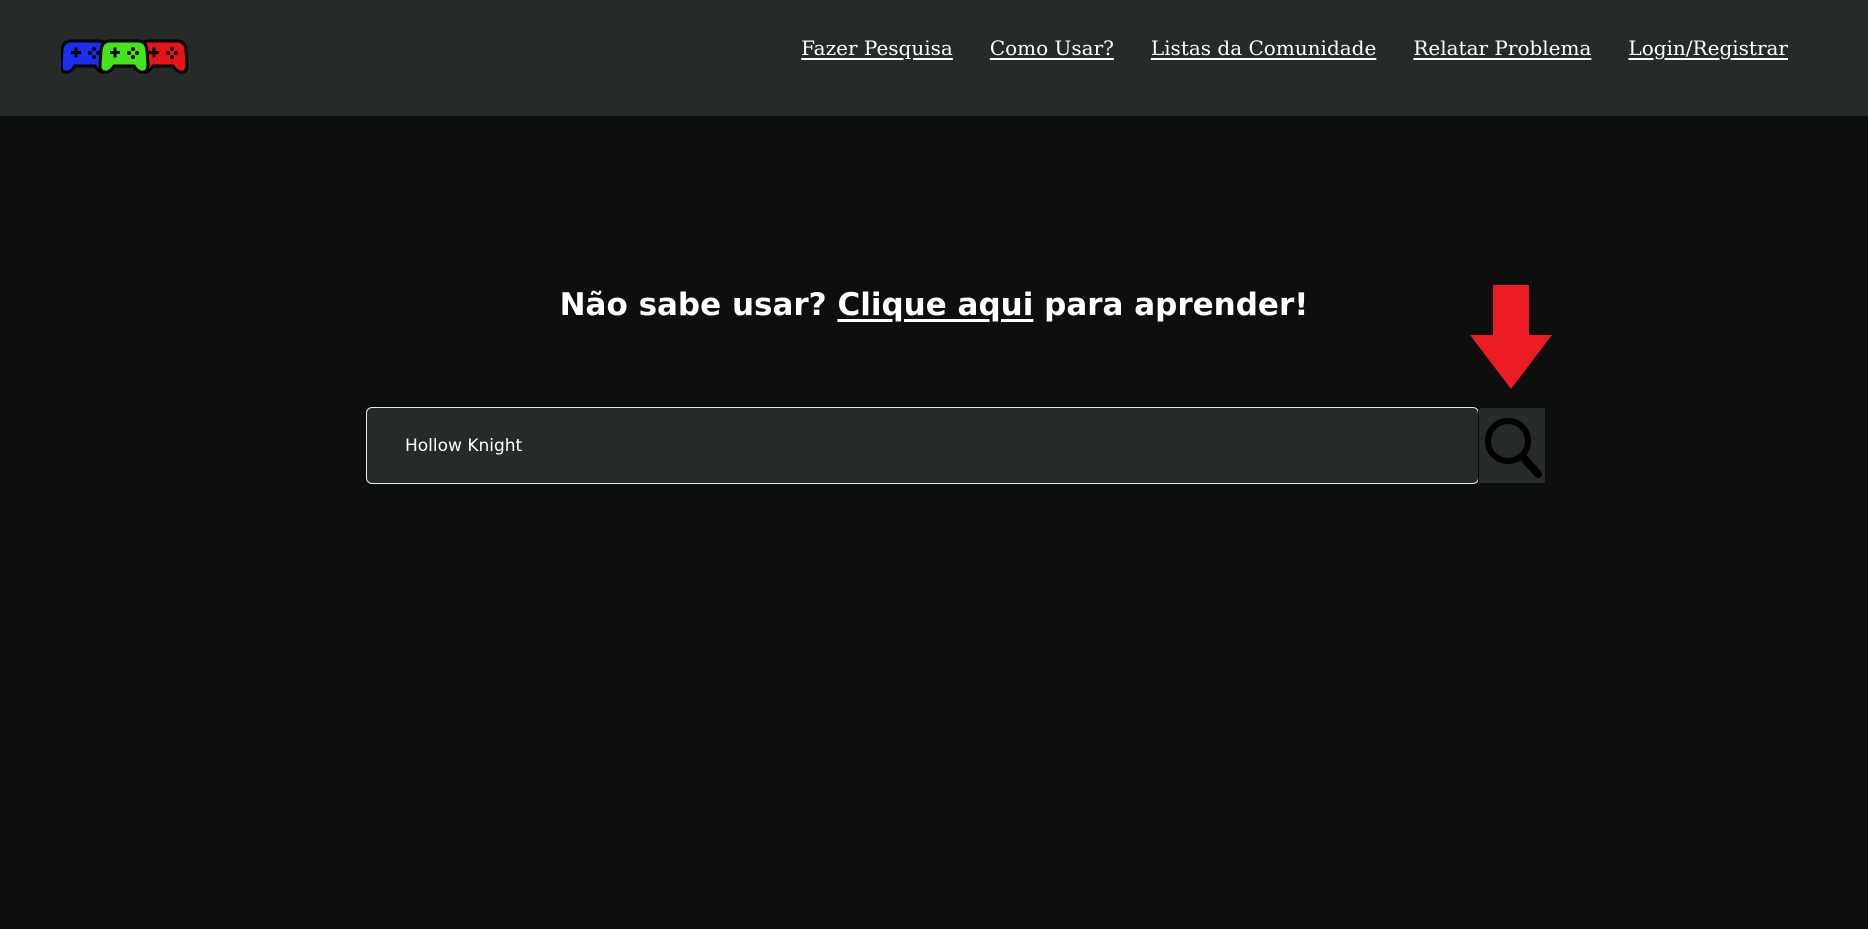 Image resolution: width=1868 pixels, height=929 pixels. I want to click on search-input, so click(922, 445).